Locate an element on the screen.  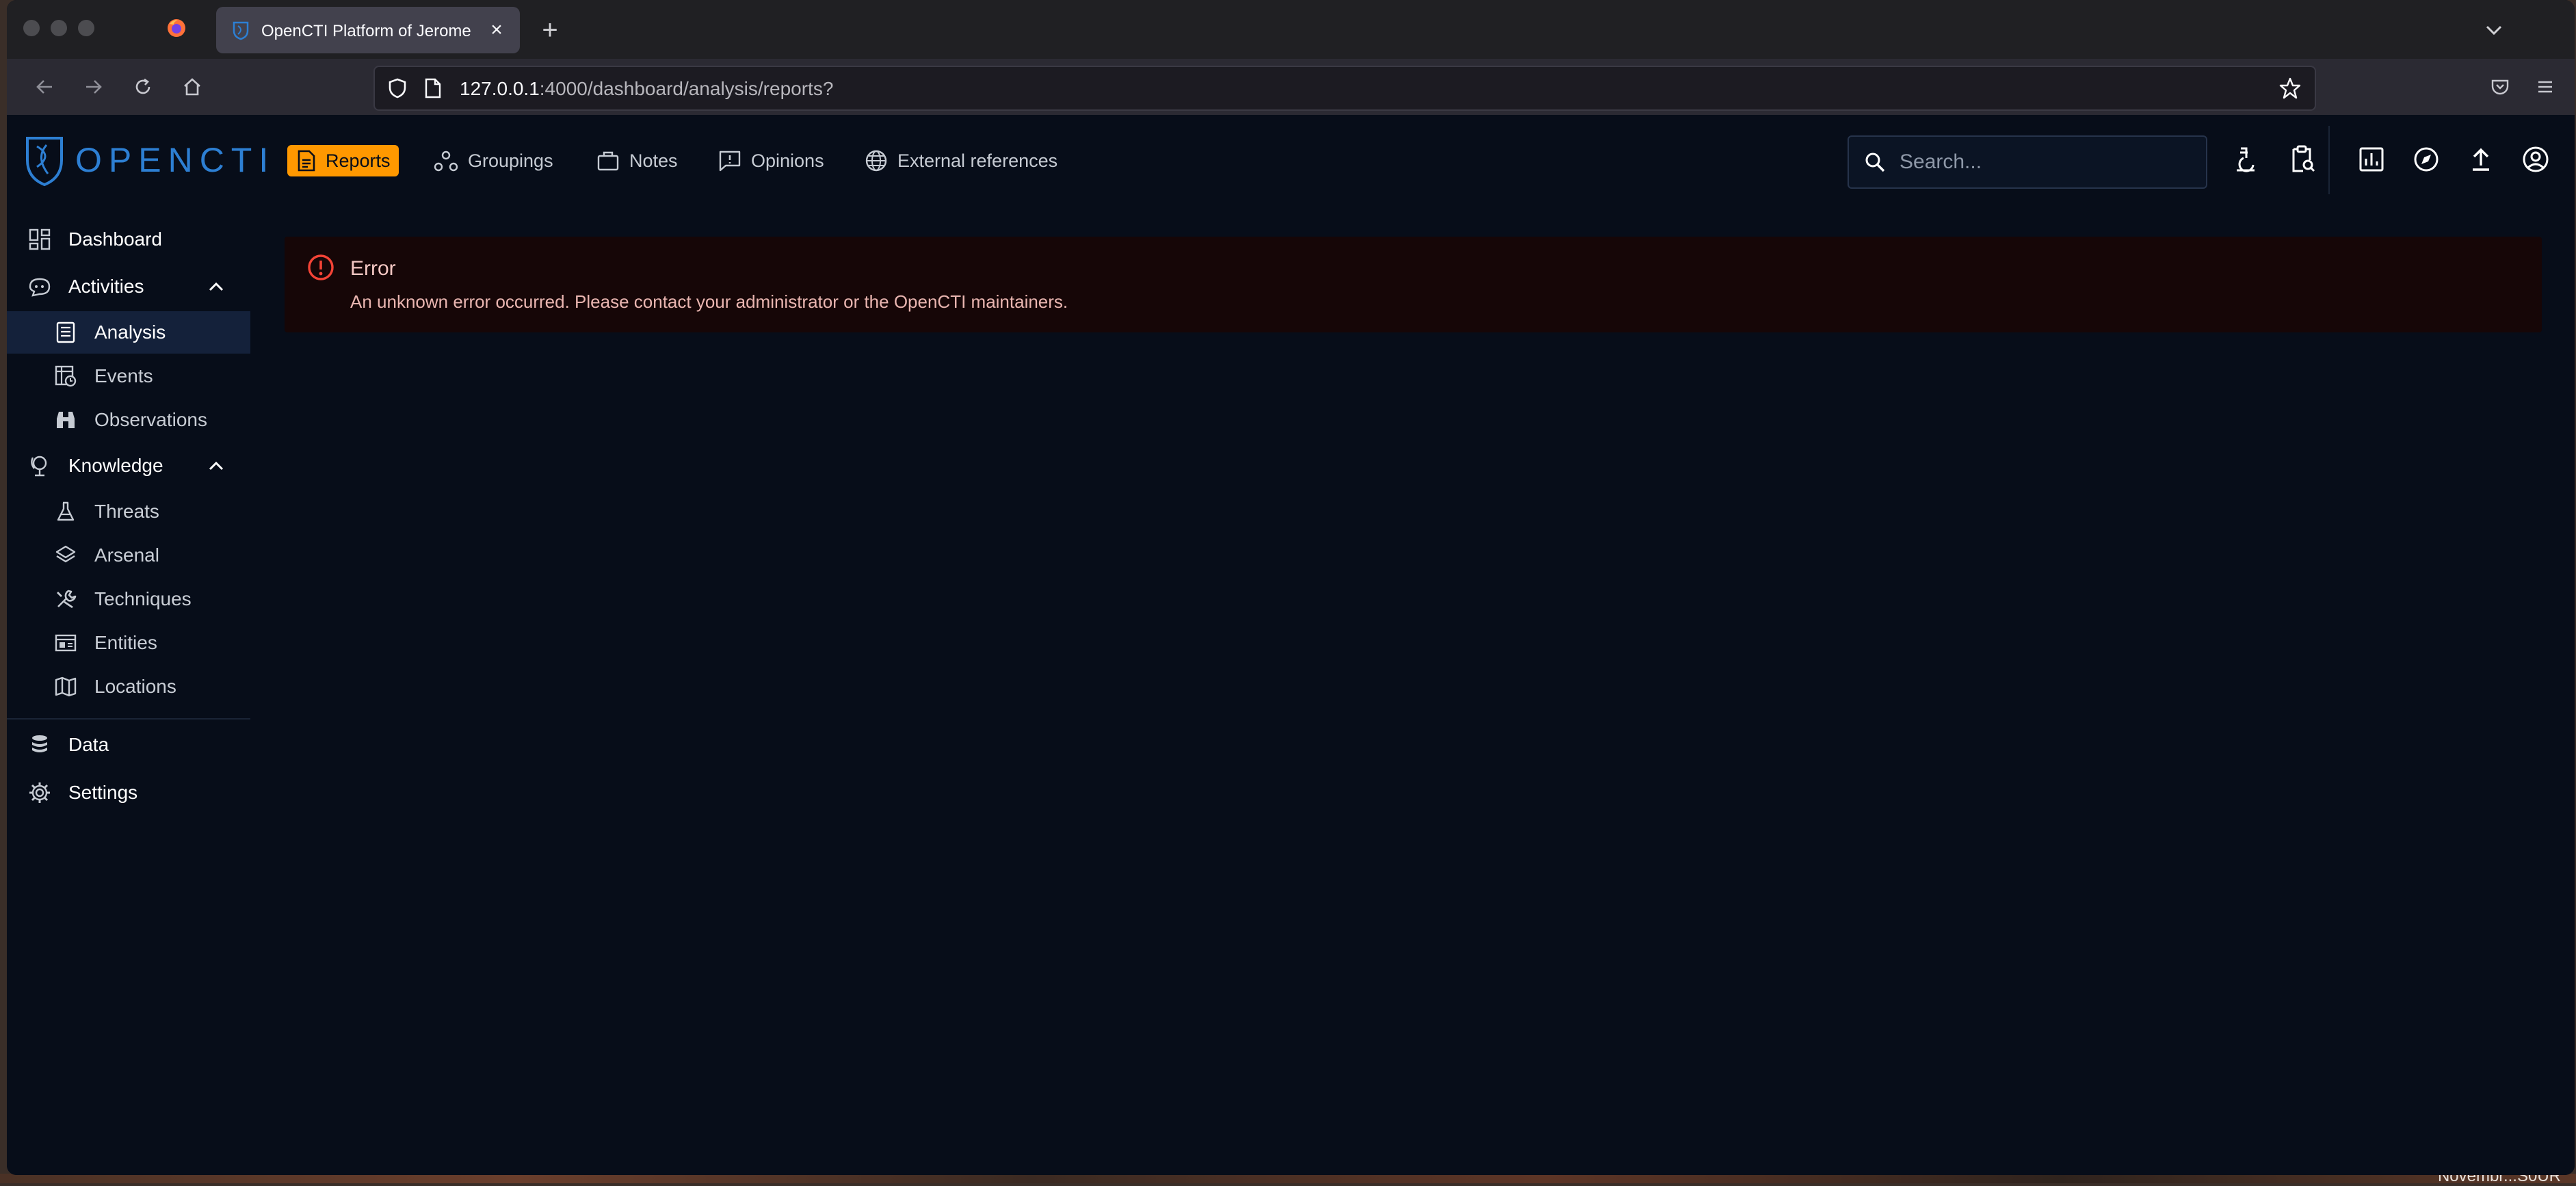
error-alert-title: Error is located at coordinates (373, 269).